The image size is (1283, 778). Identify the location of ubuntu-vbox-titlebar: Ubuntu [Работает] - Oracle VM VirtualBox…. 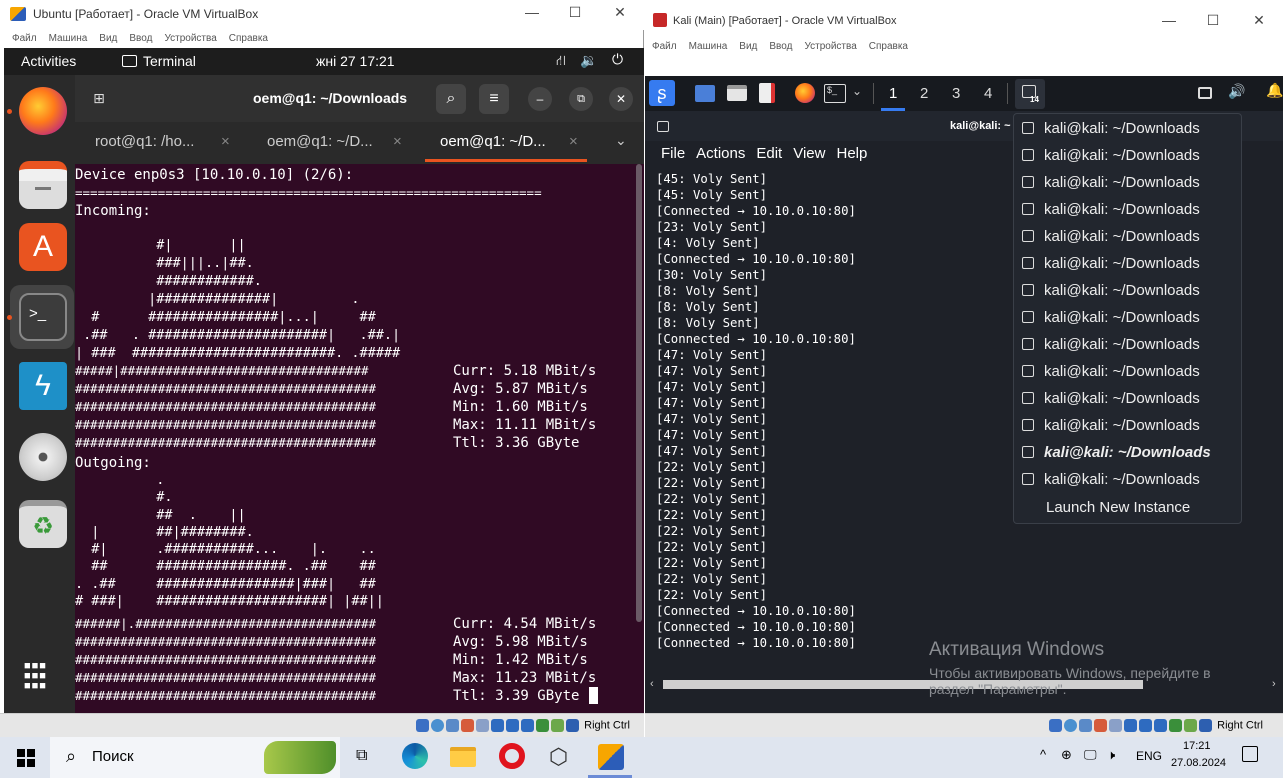
(322, 15).